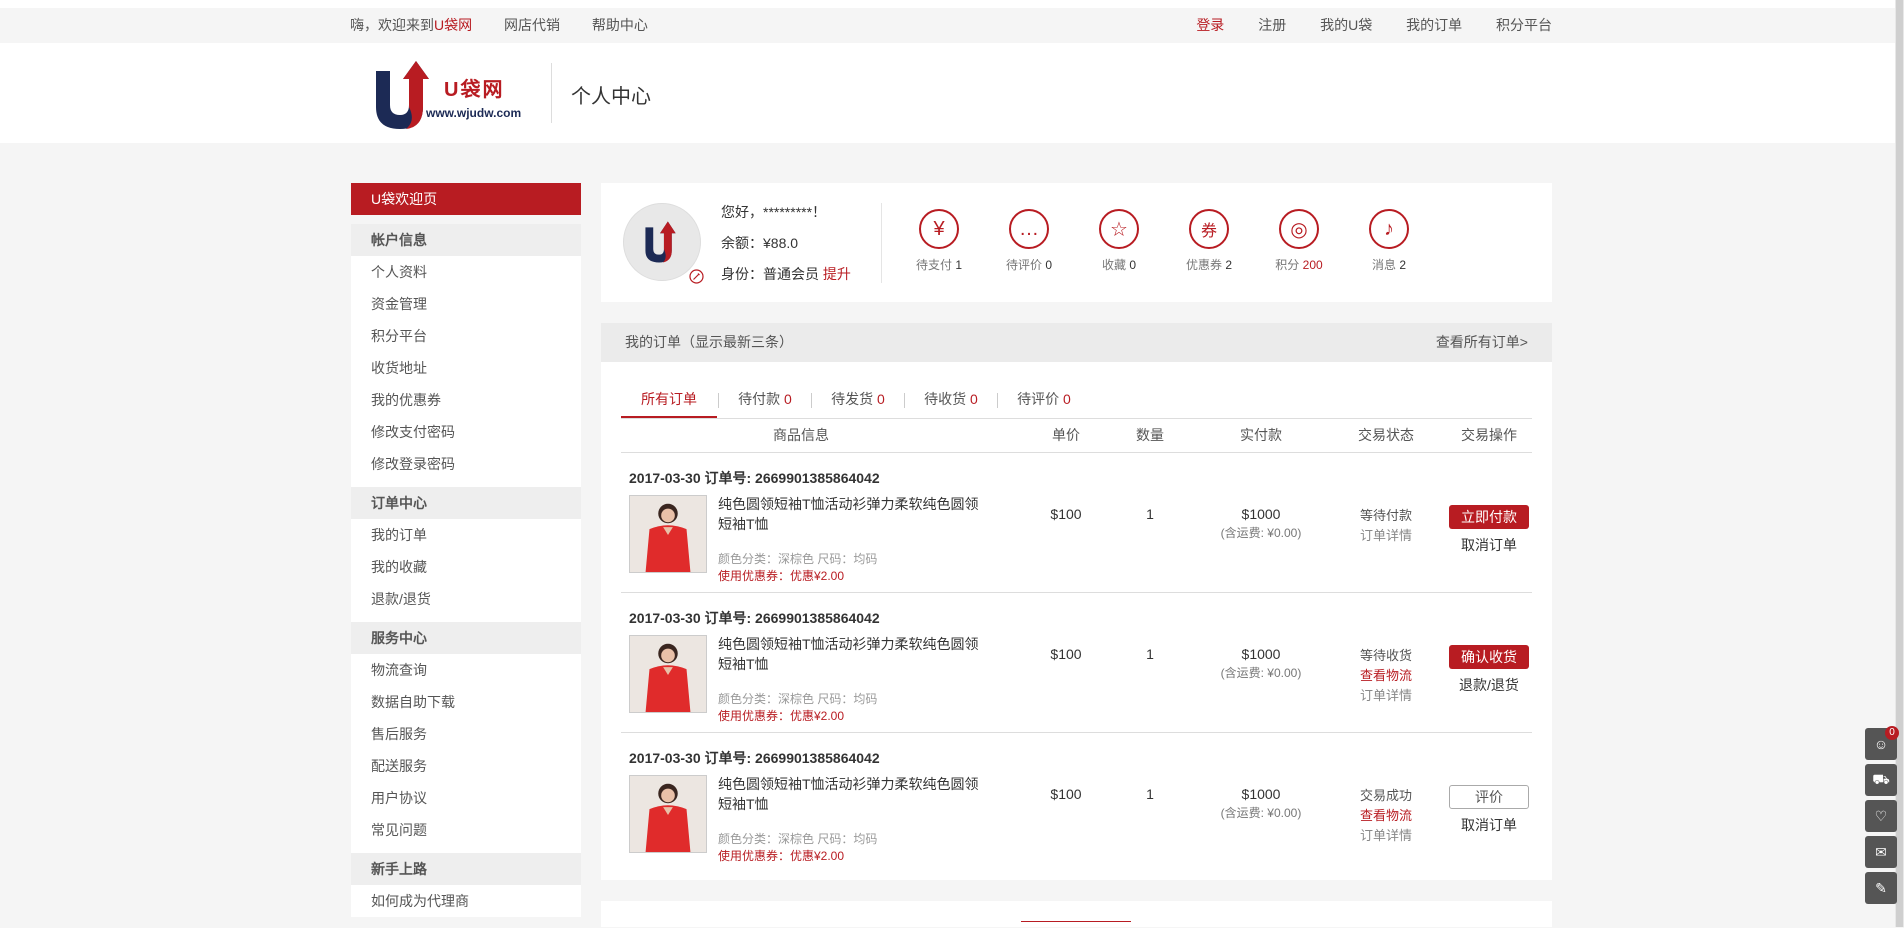 The image size is (1904, 928). Describe the element at coordinates (696, 276) in the screenshot. I see `edit-avatar-icon` at that location.